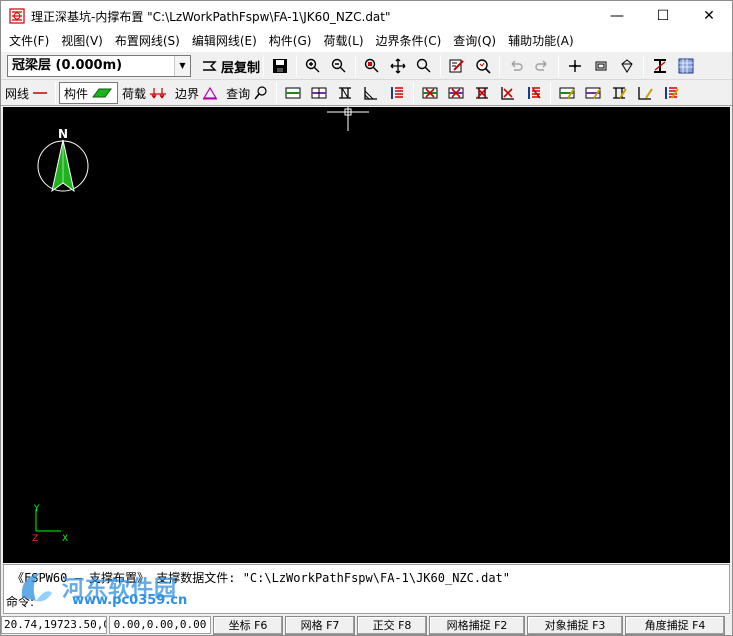 Image resolution: width=733 pixels, height=636 pixels. Describe the element at coordinates (89, 93) in the screenshot. I see `tab-members: 构件` at that location.